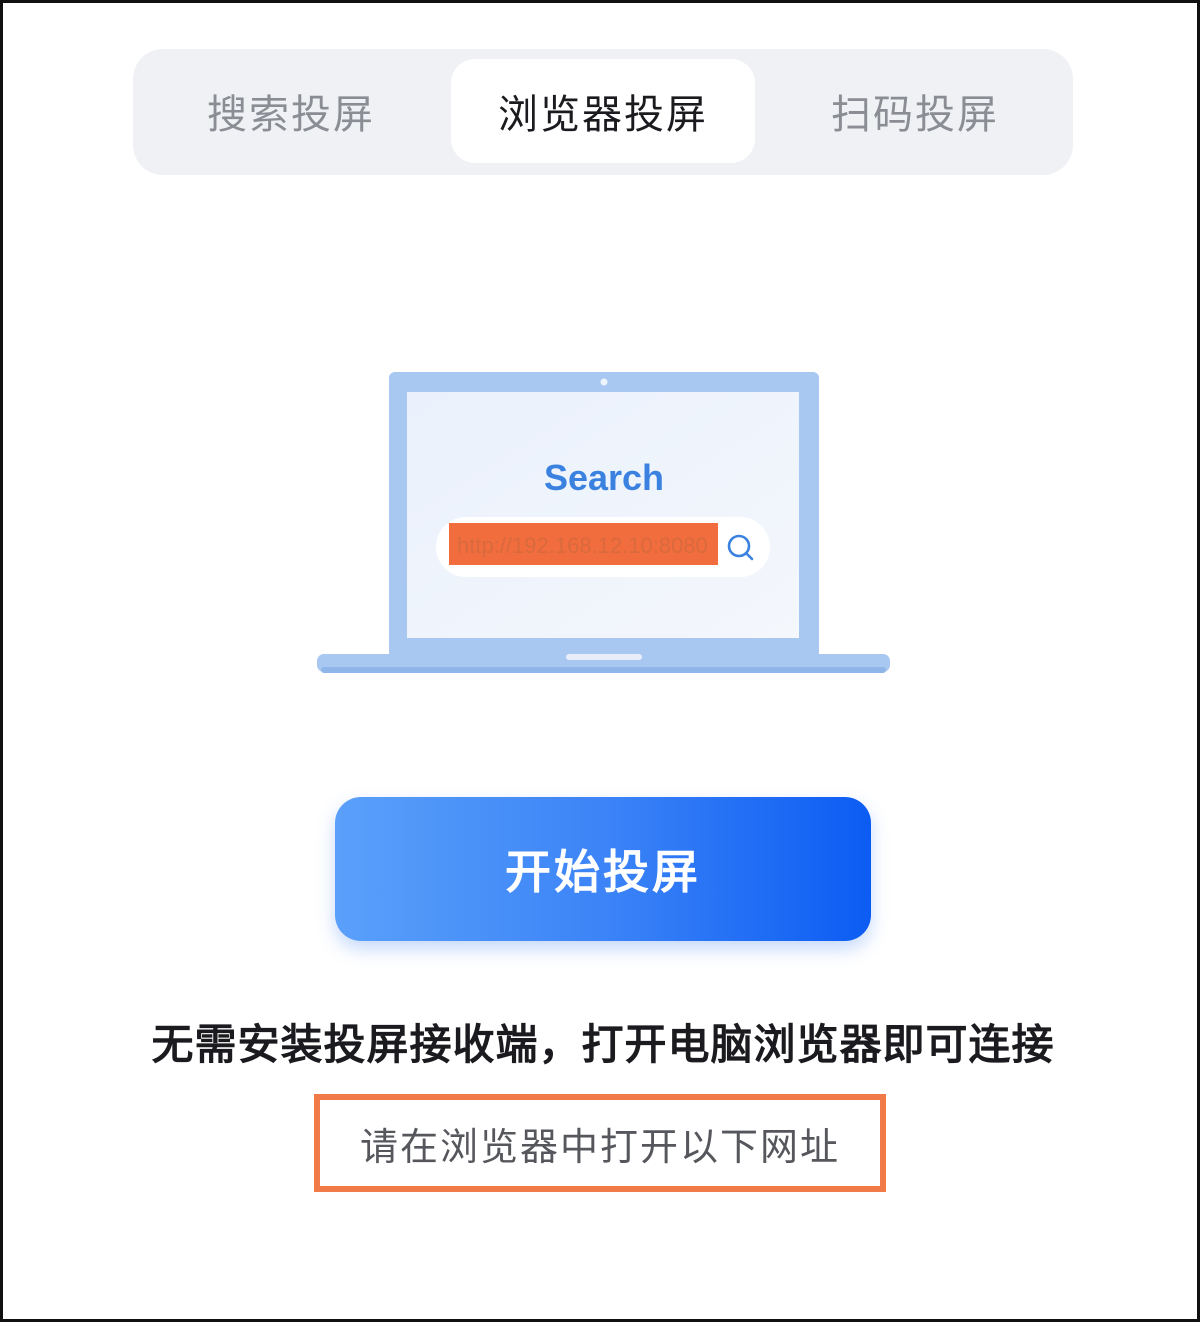  Describe the element at coordinates (583, 544) in the screenshot. I see `url-input-redacted` at that location.